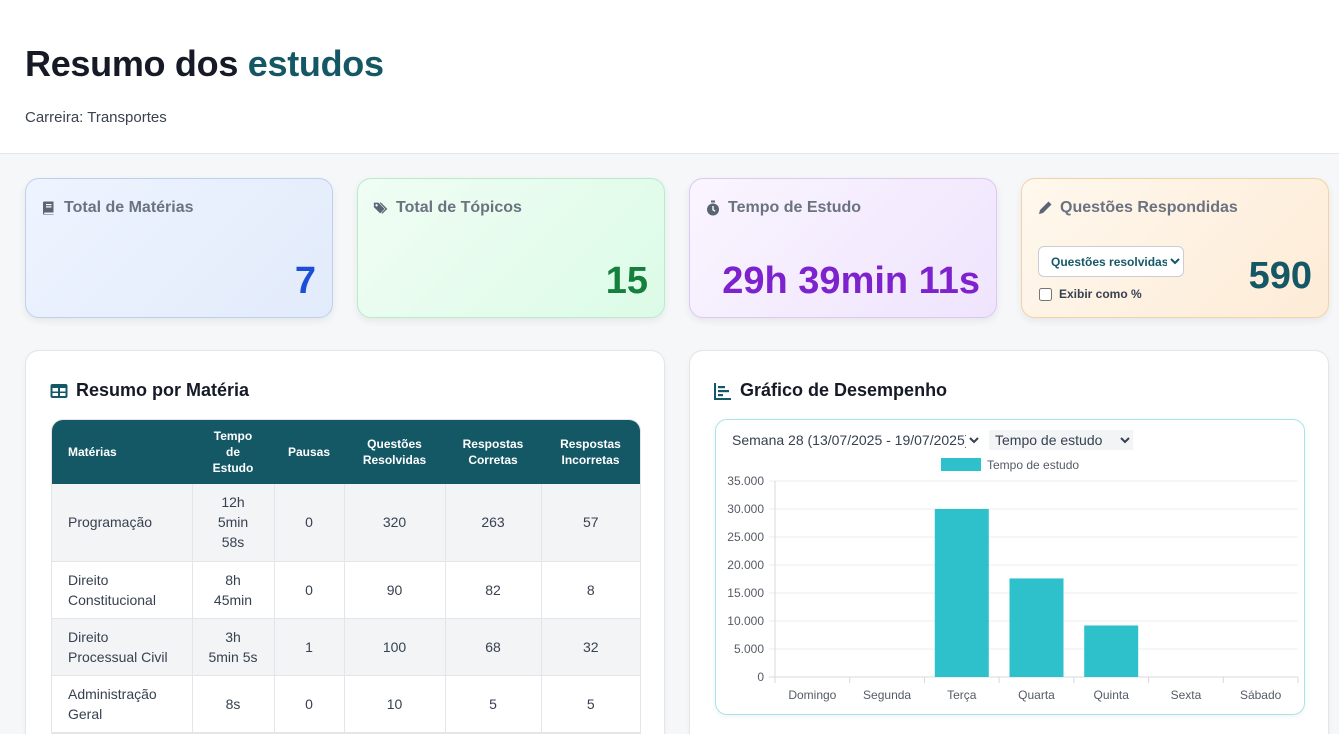 The height and width of the screenshot is (734, 1339). Describe the element at coordinates (179, 248) in the screenshot. I see `card-total-materias: Total de Matérias 7` at that location.